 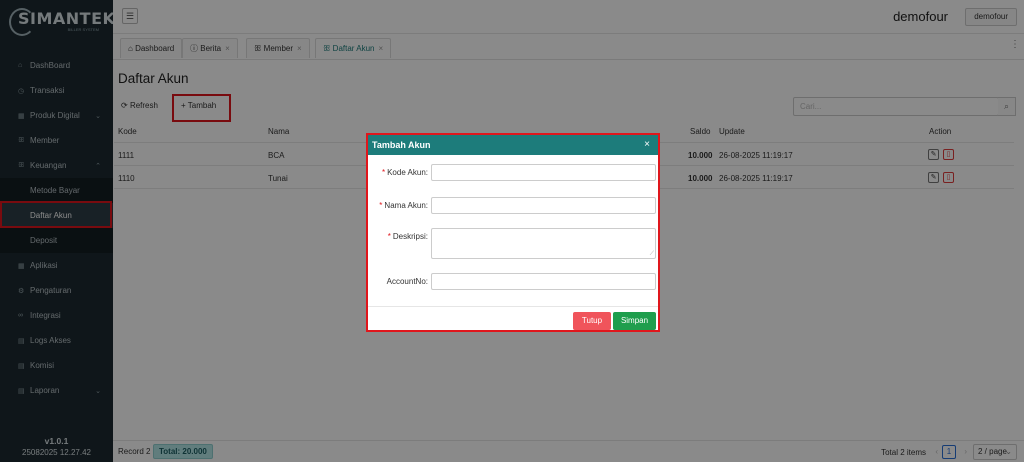 What do you see at coordinates (410, 236) in the screenshot?
I see `field-label: Deskripsi:` at bounding box center [410, 236].